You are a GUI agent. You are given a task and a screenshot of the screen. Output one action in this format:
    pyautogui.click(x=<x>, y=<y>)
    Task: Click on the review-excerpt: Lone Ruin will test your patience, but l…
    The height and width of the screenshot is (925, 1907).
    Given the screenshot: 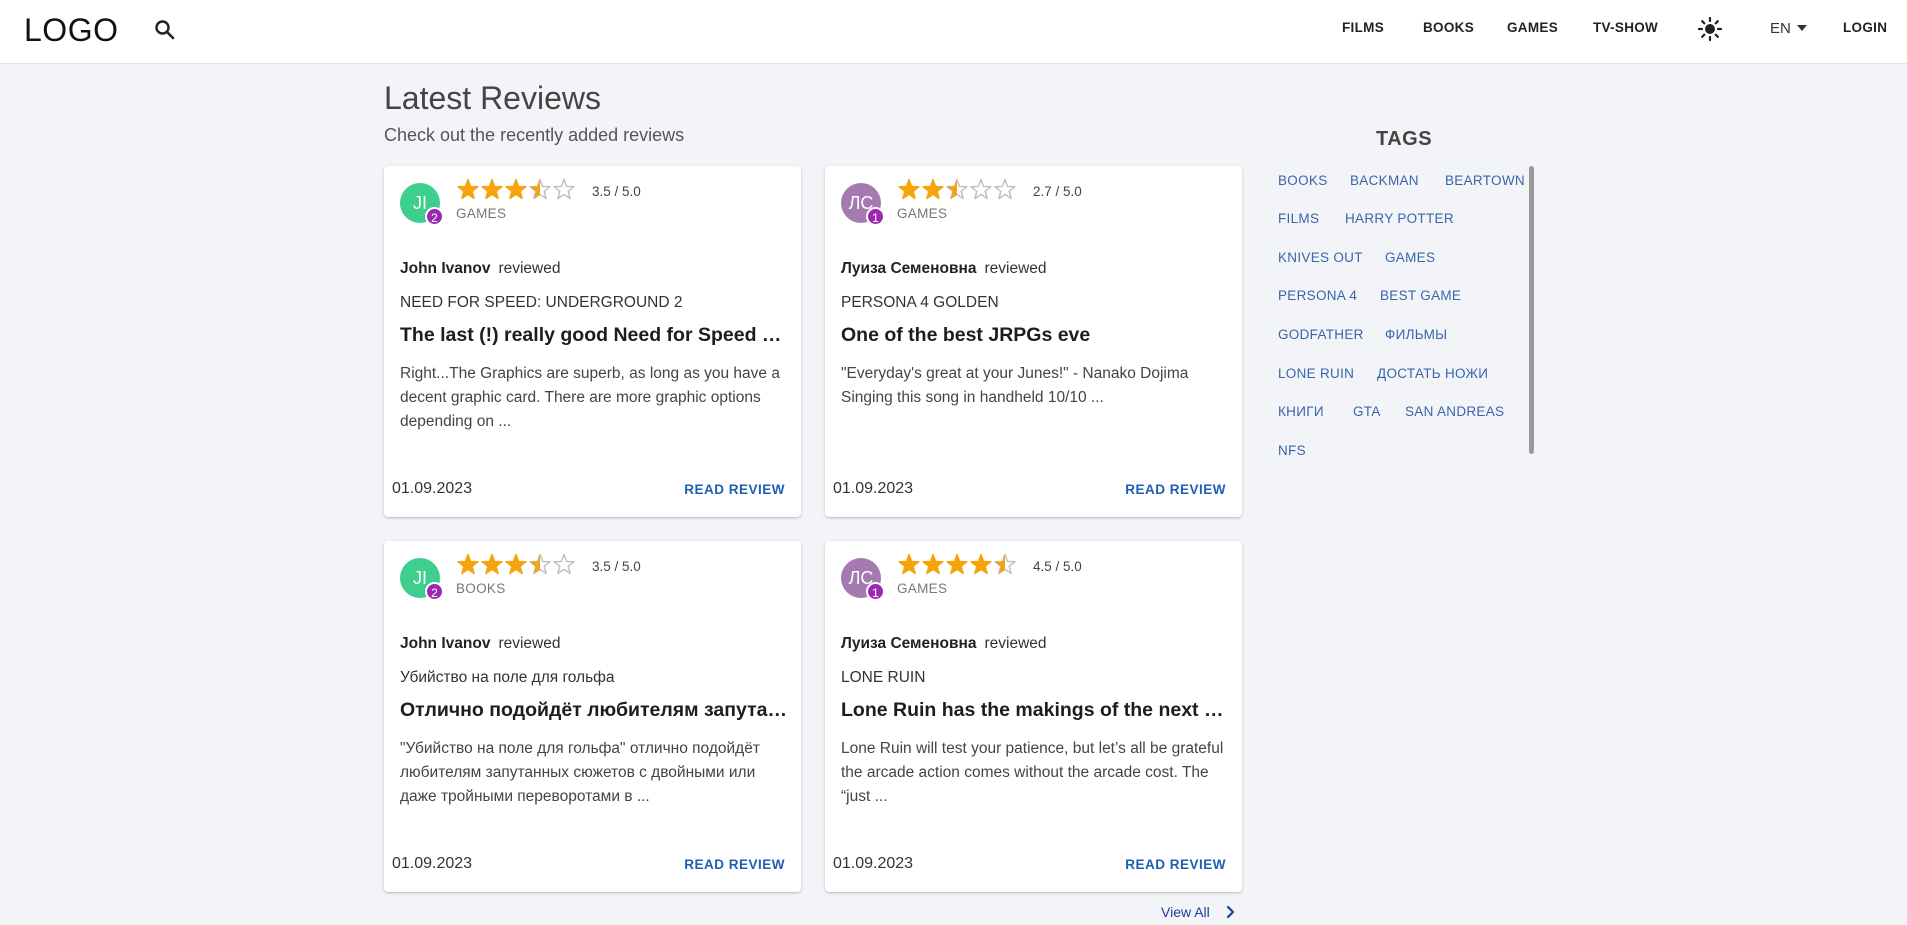 What is the action you would take?
    pyautogui.click(x=1032, y=772)
    